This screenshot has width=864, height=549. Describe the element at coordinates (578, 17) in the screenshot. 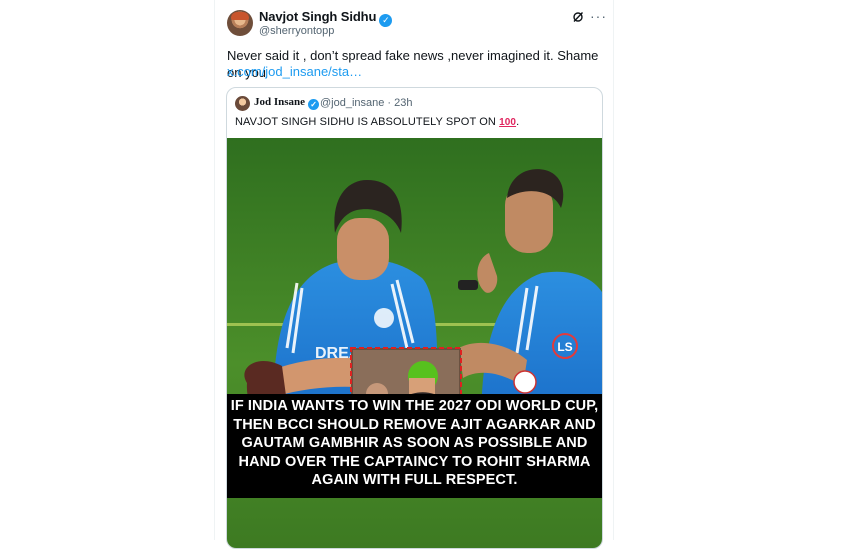

I see `grok-icon` at that location.